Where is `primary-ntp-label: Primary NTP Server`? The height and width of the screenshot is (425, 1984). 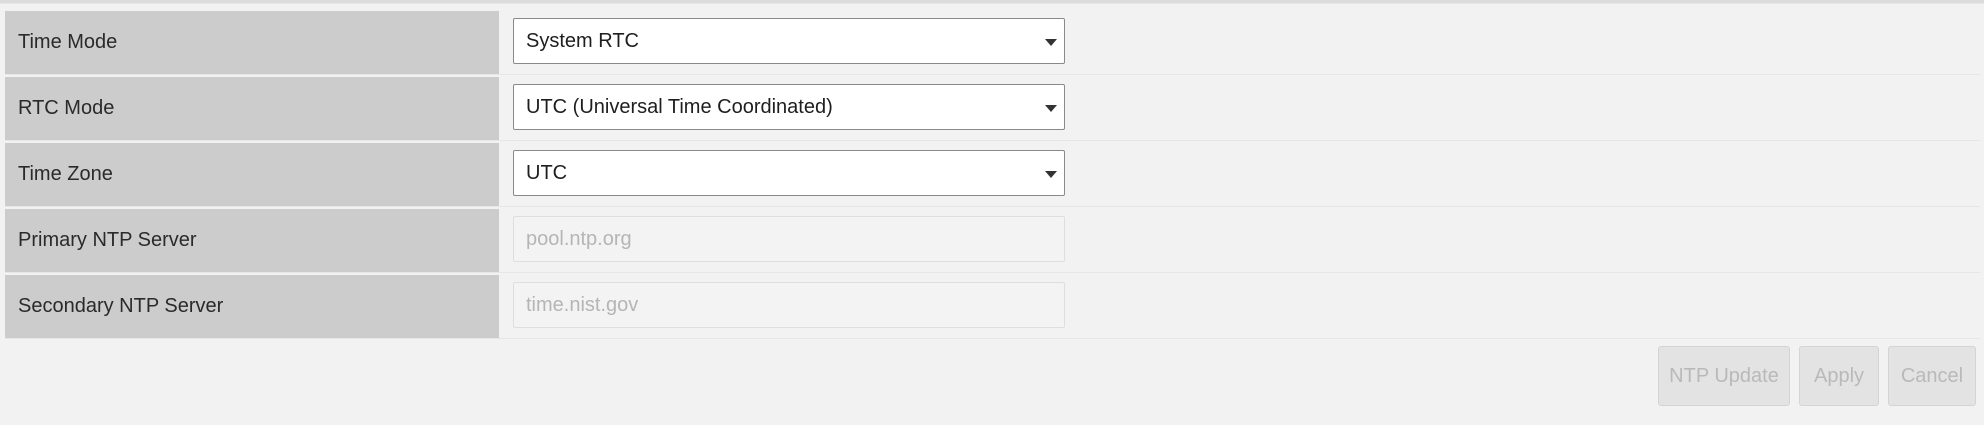
primary-ntp-label: Primary NTP Server is located at coordinates (252, 240).